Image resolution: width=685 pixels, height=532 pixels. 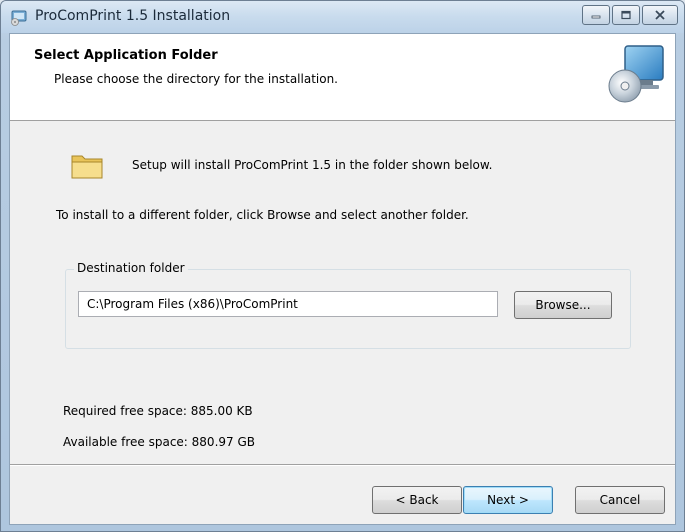 What do you see at coordinates (87, 167) in the screenshot?
I see `folder-icon` at bounding box center [87, 167].